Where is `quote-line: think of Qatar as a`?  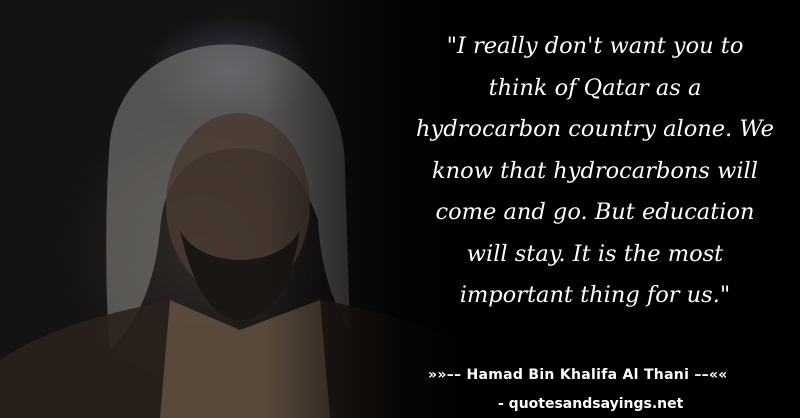
quote-line: think of Qatar as a is located at coordinates (595, 87).